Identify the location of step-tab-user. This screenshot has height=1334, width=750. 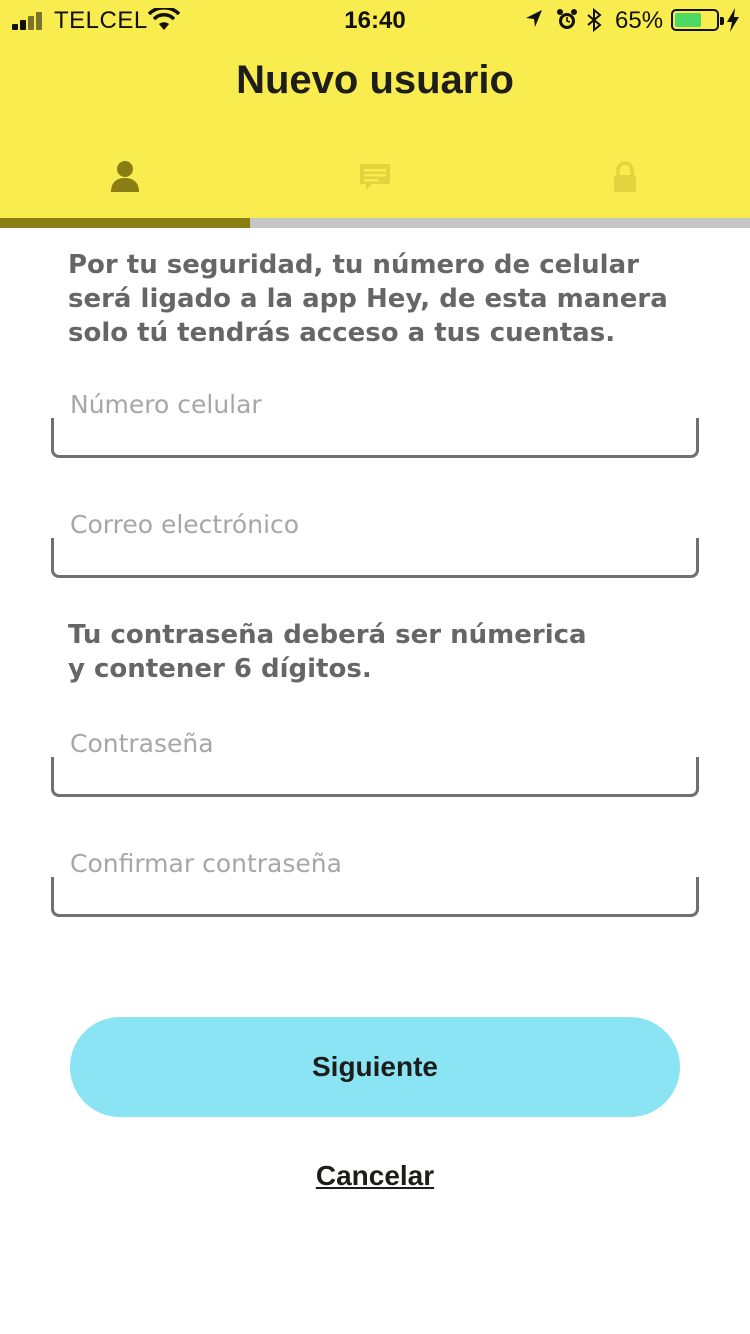
(125, 180).